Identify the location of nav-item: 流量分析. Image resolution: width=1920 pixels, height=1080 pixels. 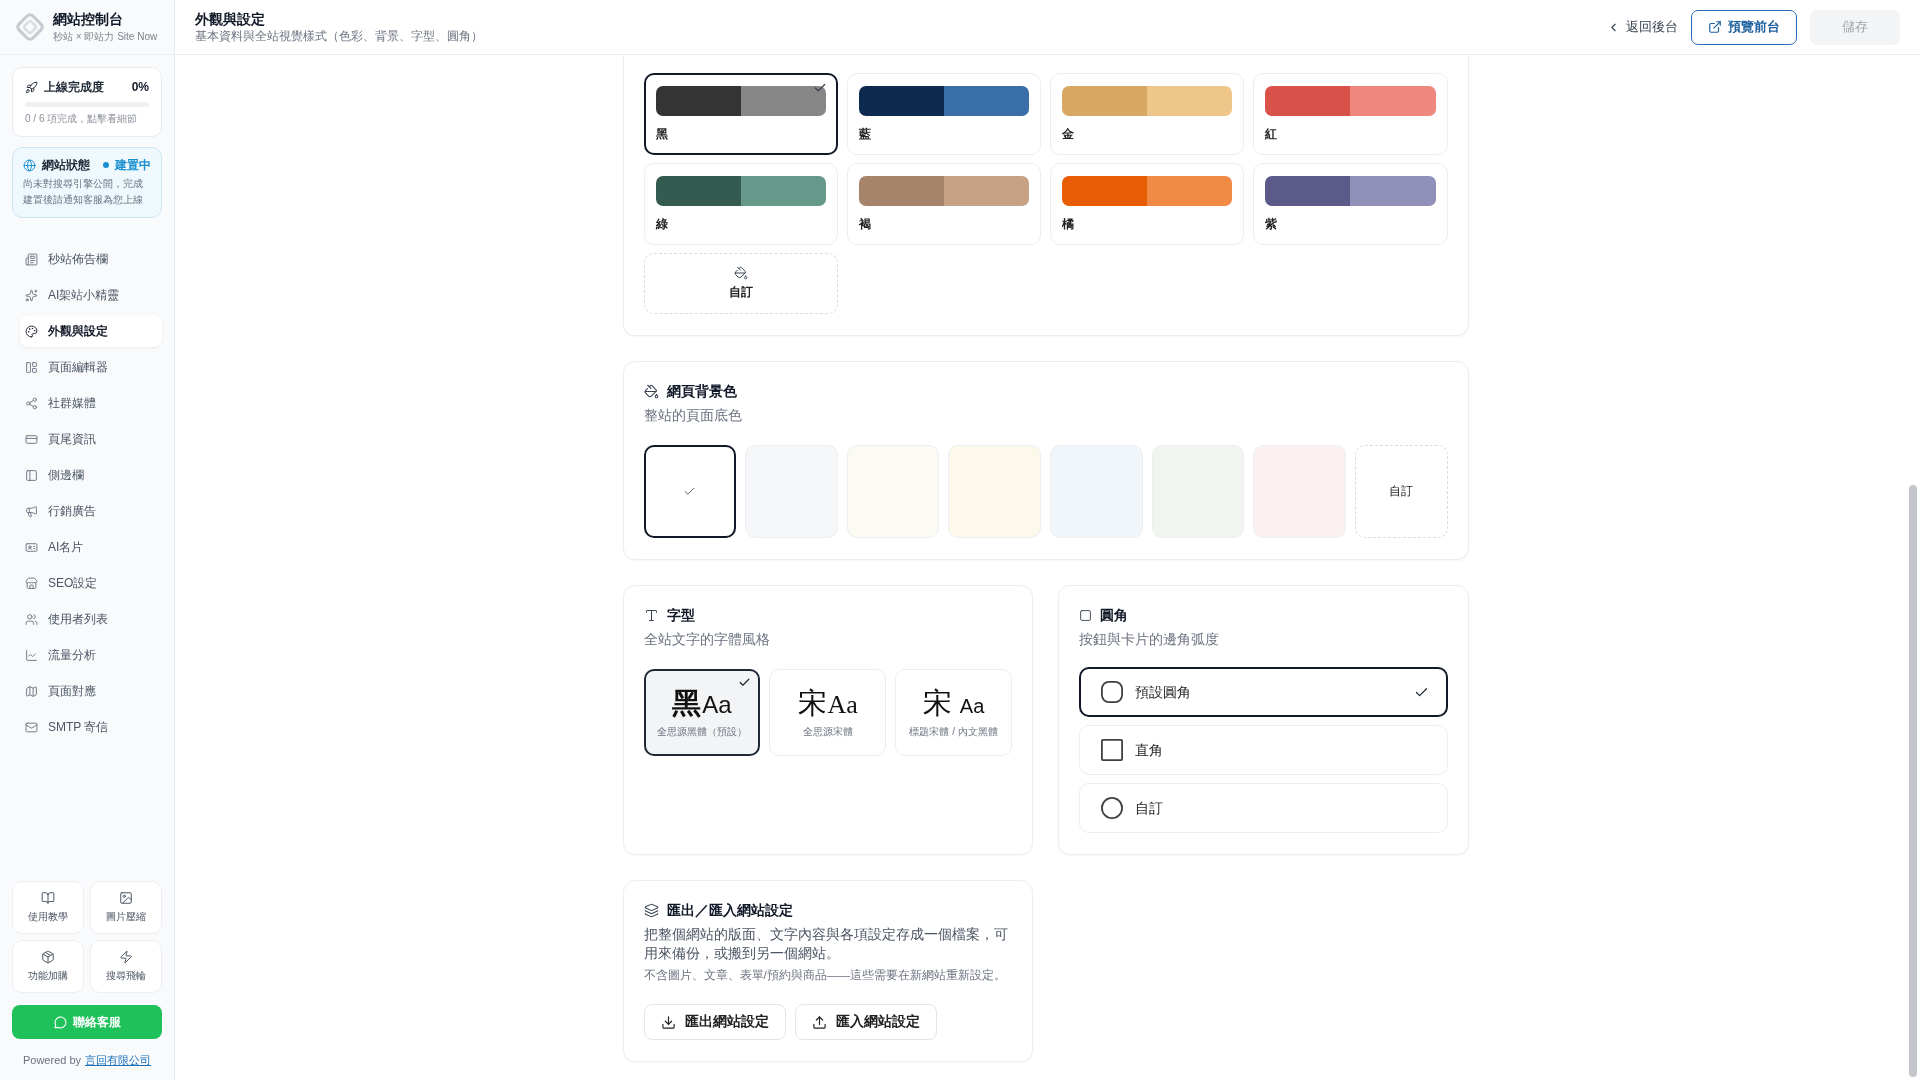
(91, 655).